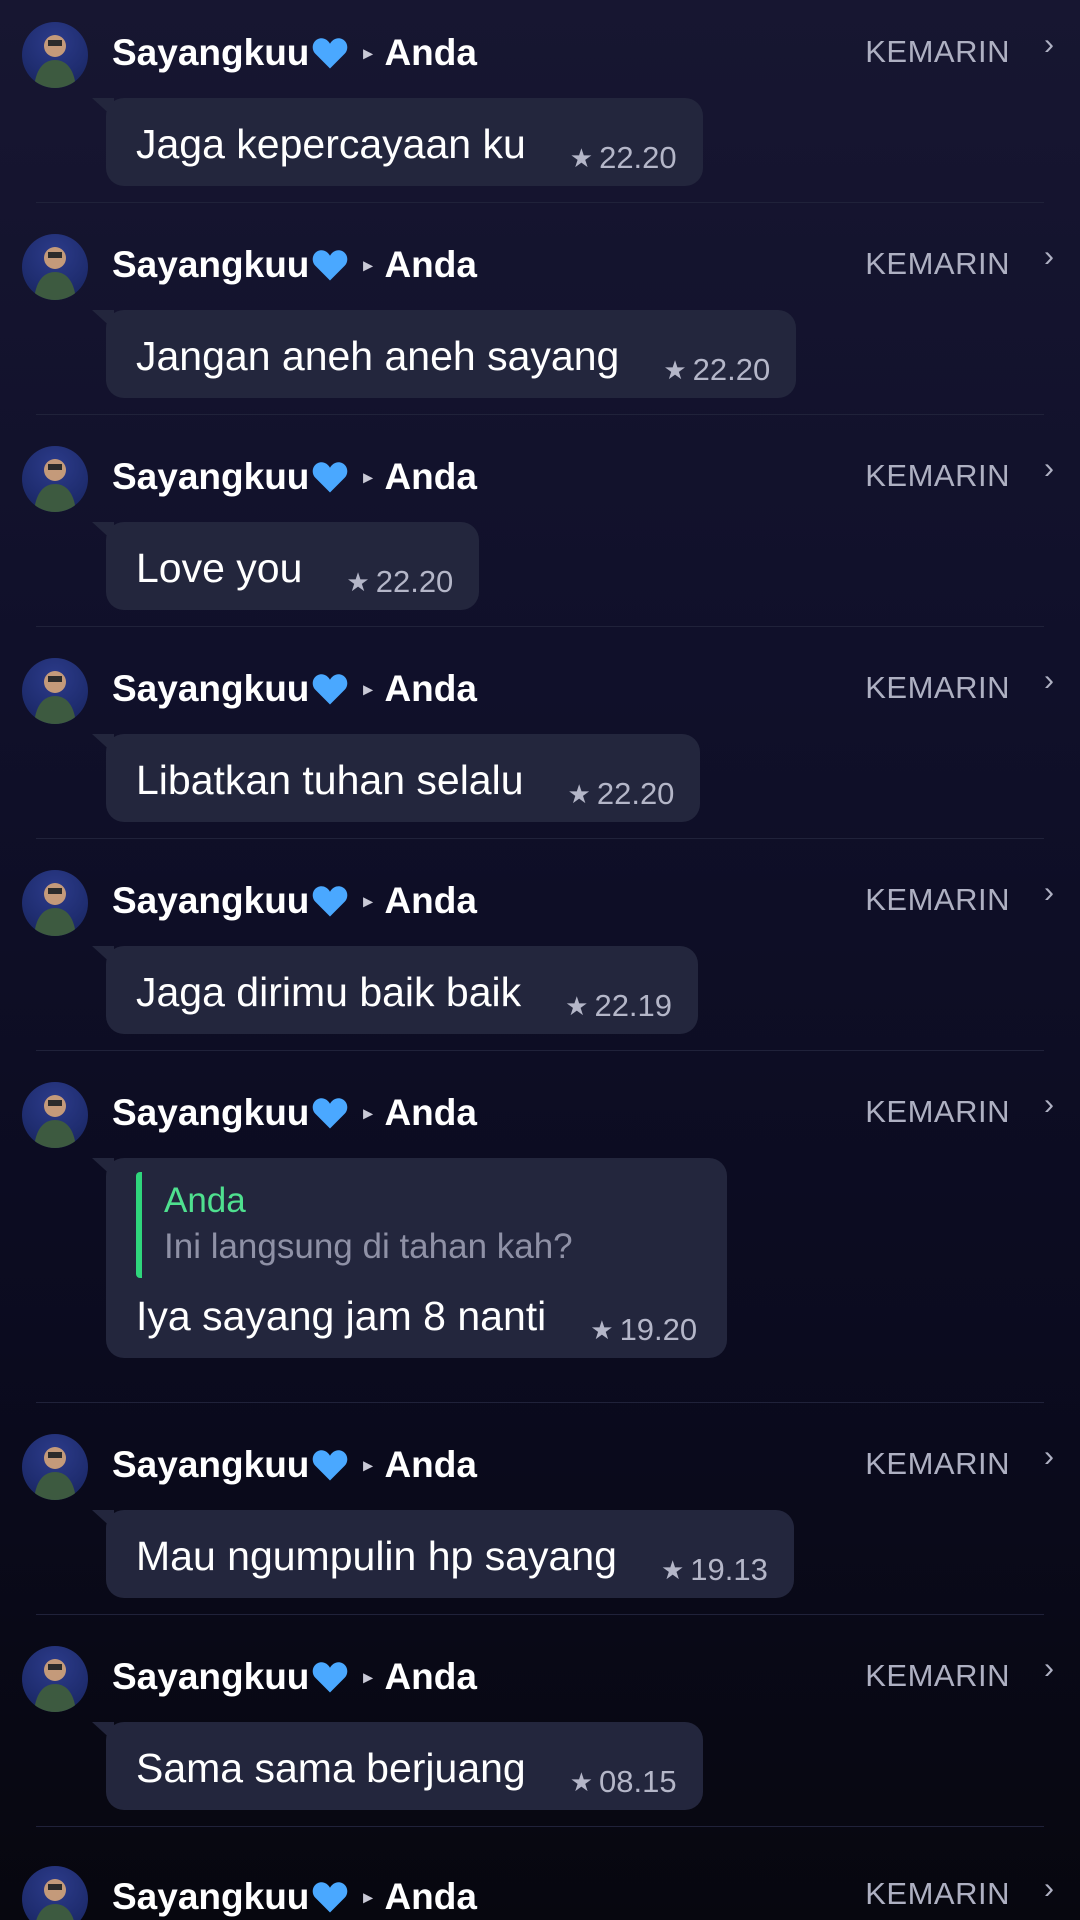 The width and height of the screenshot is (1080, 1920). Describe the element at coordinates (331, 144) in the screenshot. I see `message-text: Jaga kepercayaan ku` at that location.